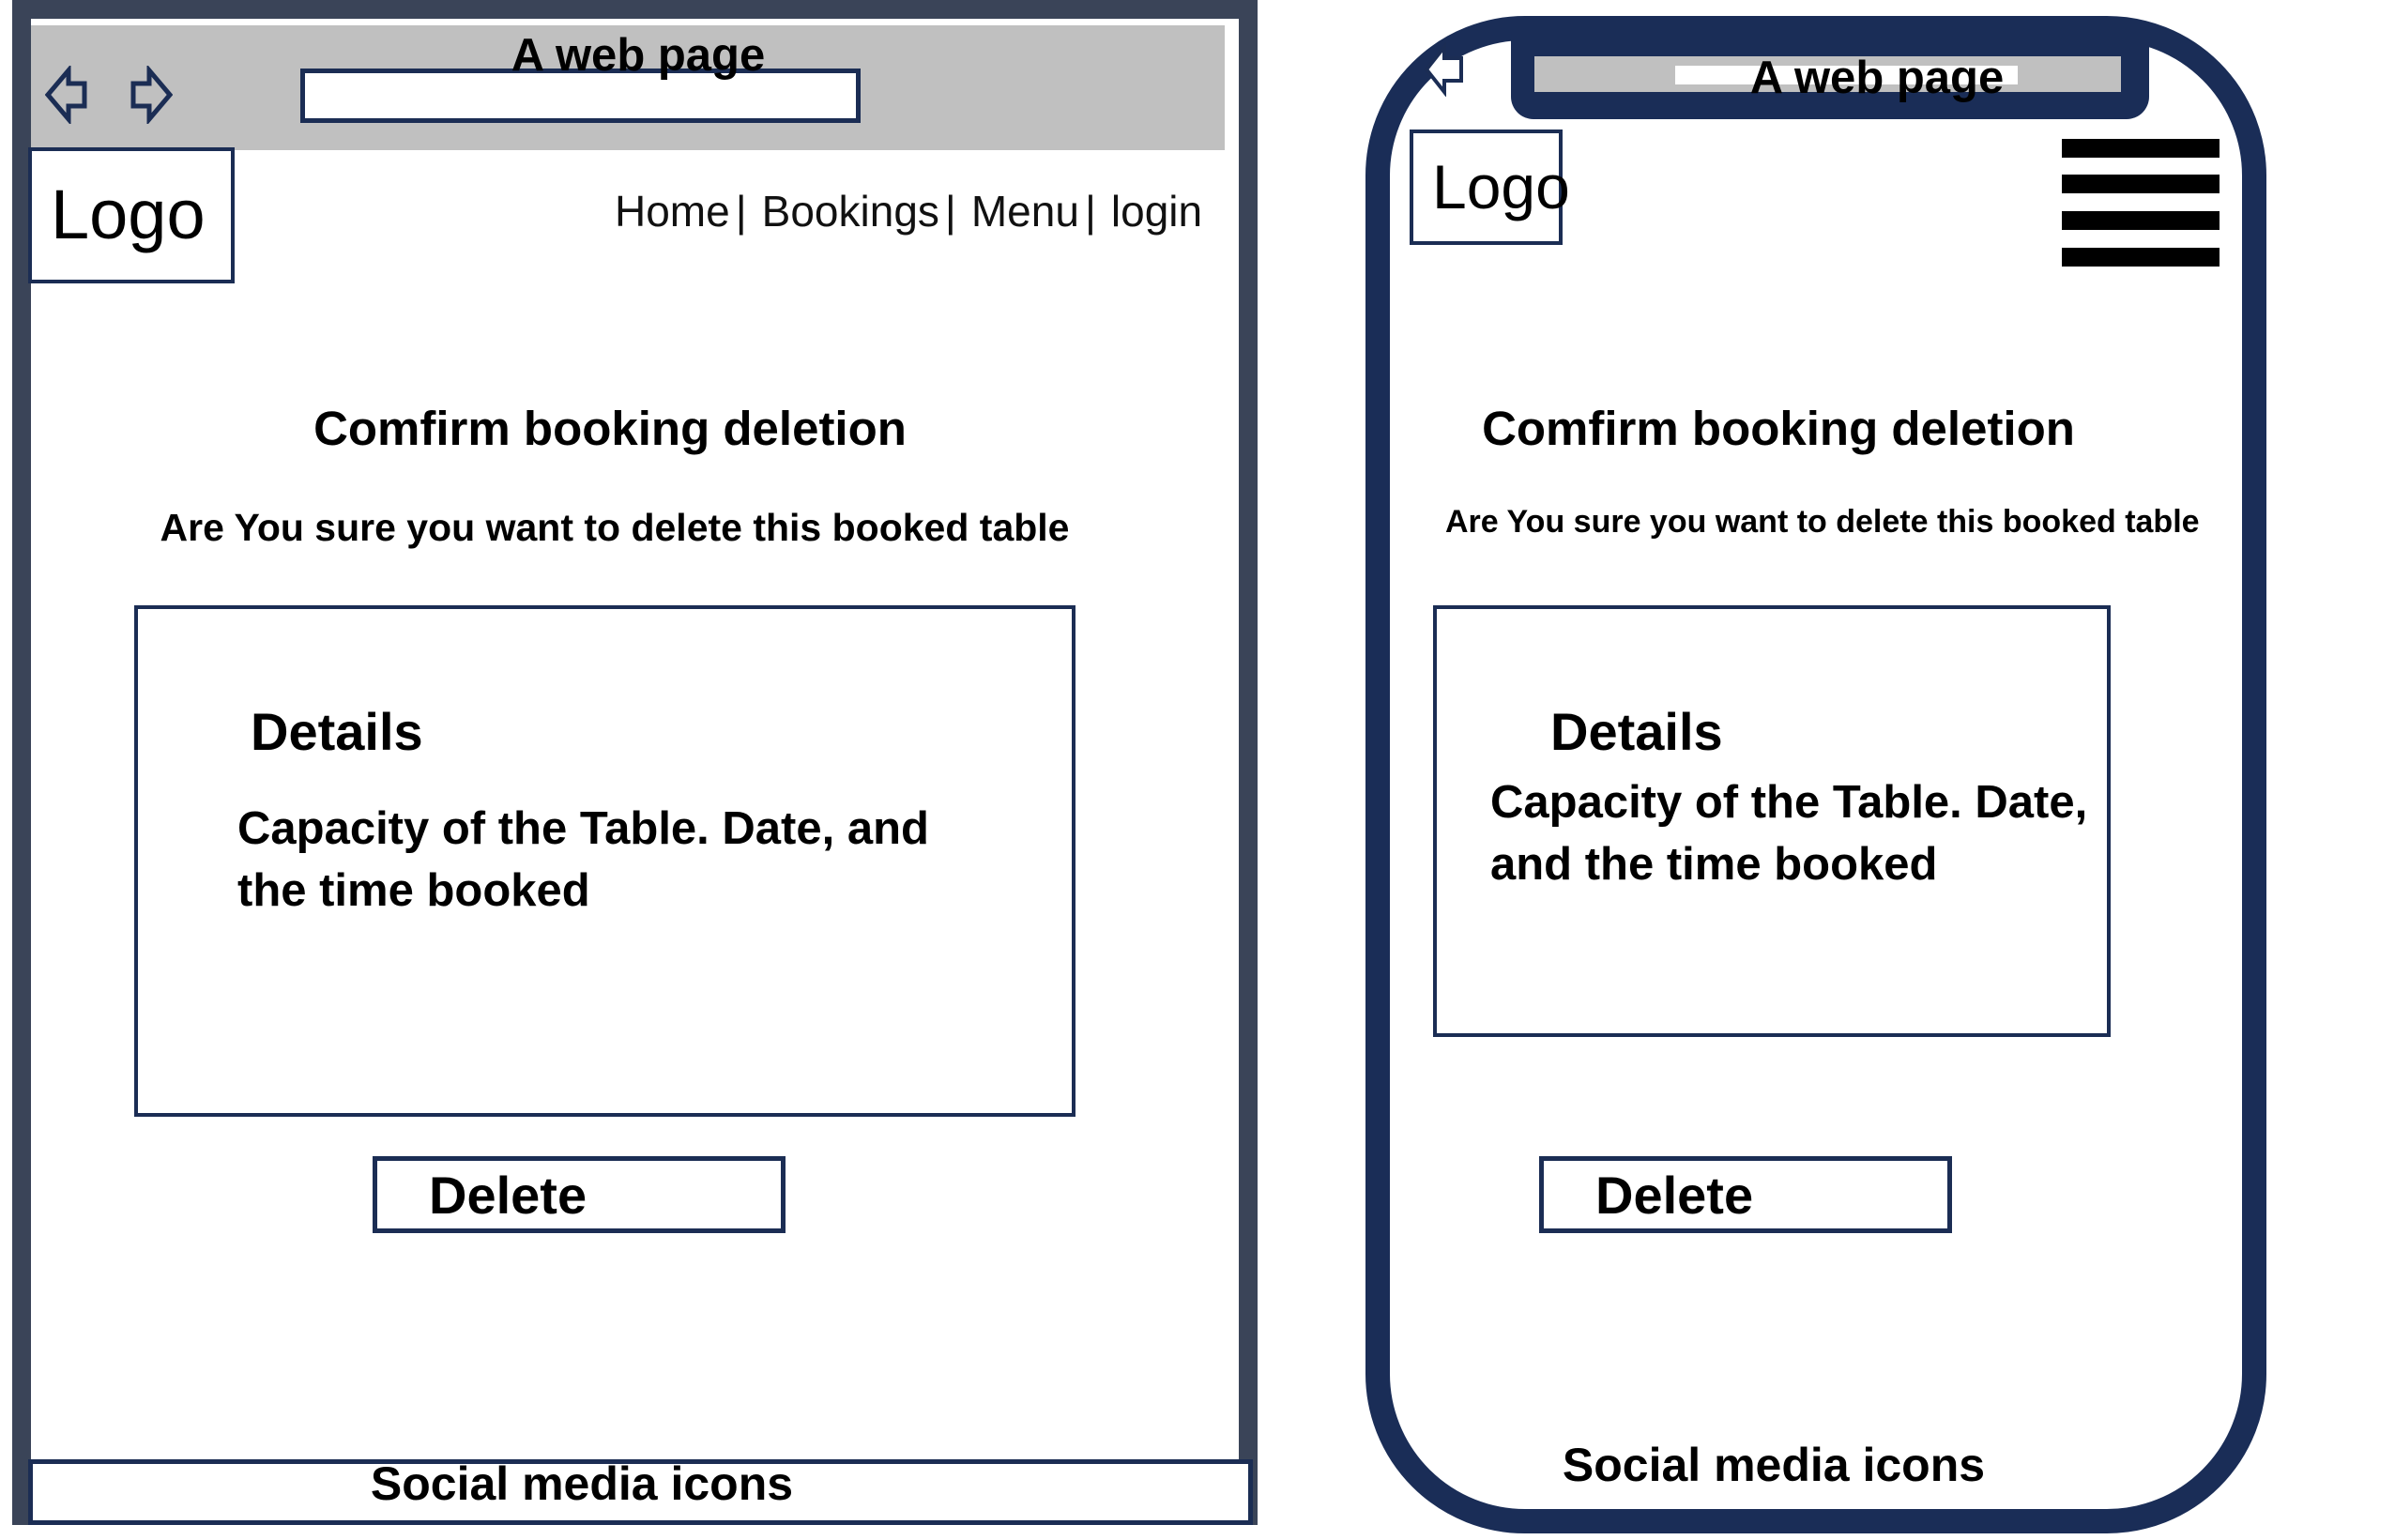 Image resolution: width=2395 pixels, height=1540 pixels. Describe the element at coordinates (151, 95) in the screenshot. I see `forward-arrow-icon` at that location.